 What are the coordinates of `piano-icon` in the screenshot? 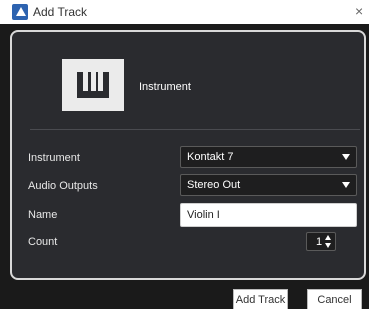 It's located at (93, 85).